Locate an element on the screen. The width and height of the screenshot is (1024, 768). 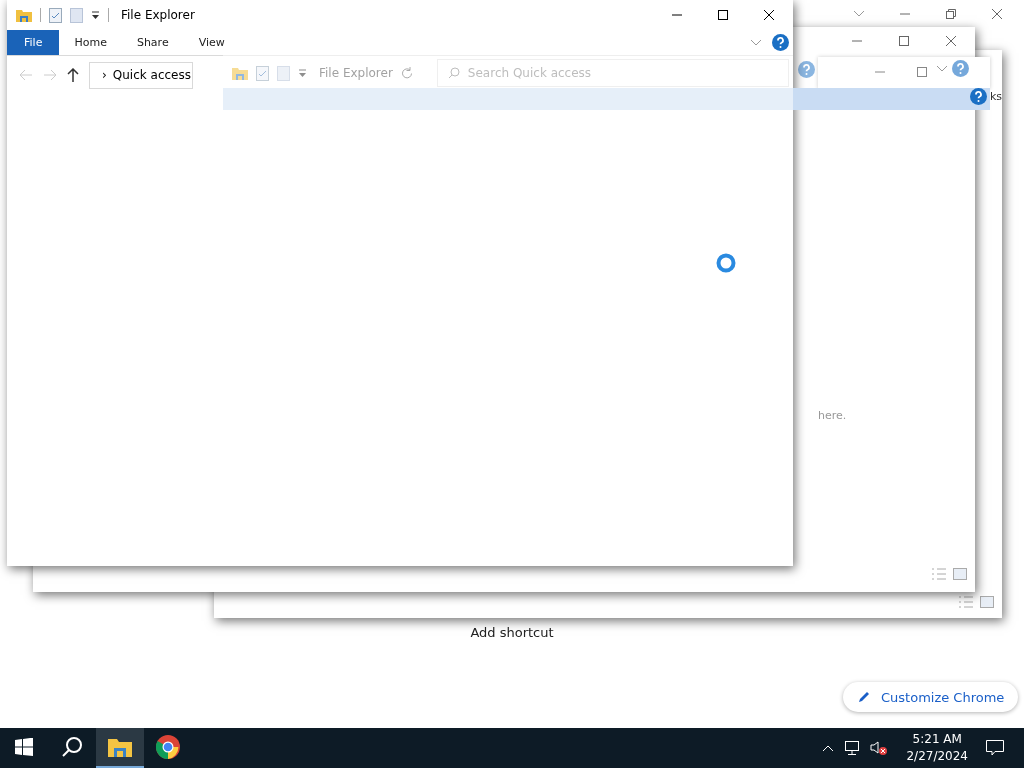
customize-chrome-button: Customize Chrome is located at coordinates (931, 697).